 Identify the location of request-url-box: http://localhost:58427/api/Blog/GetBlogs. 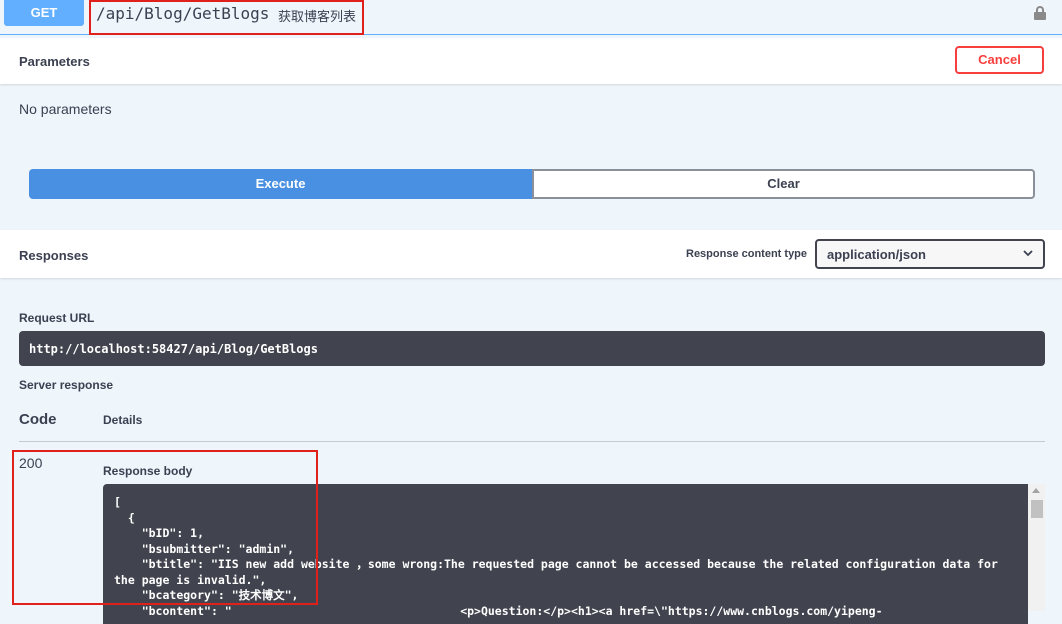
(532, 348).